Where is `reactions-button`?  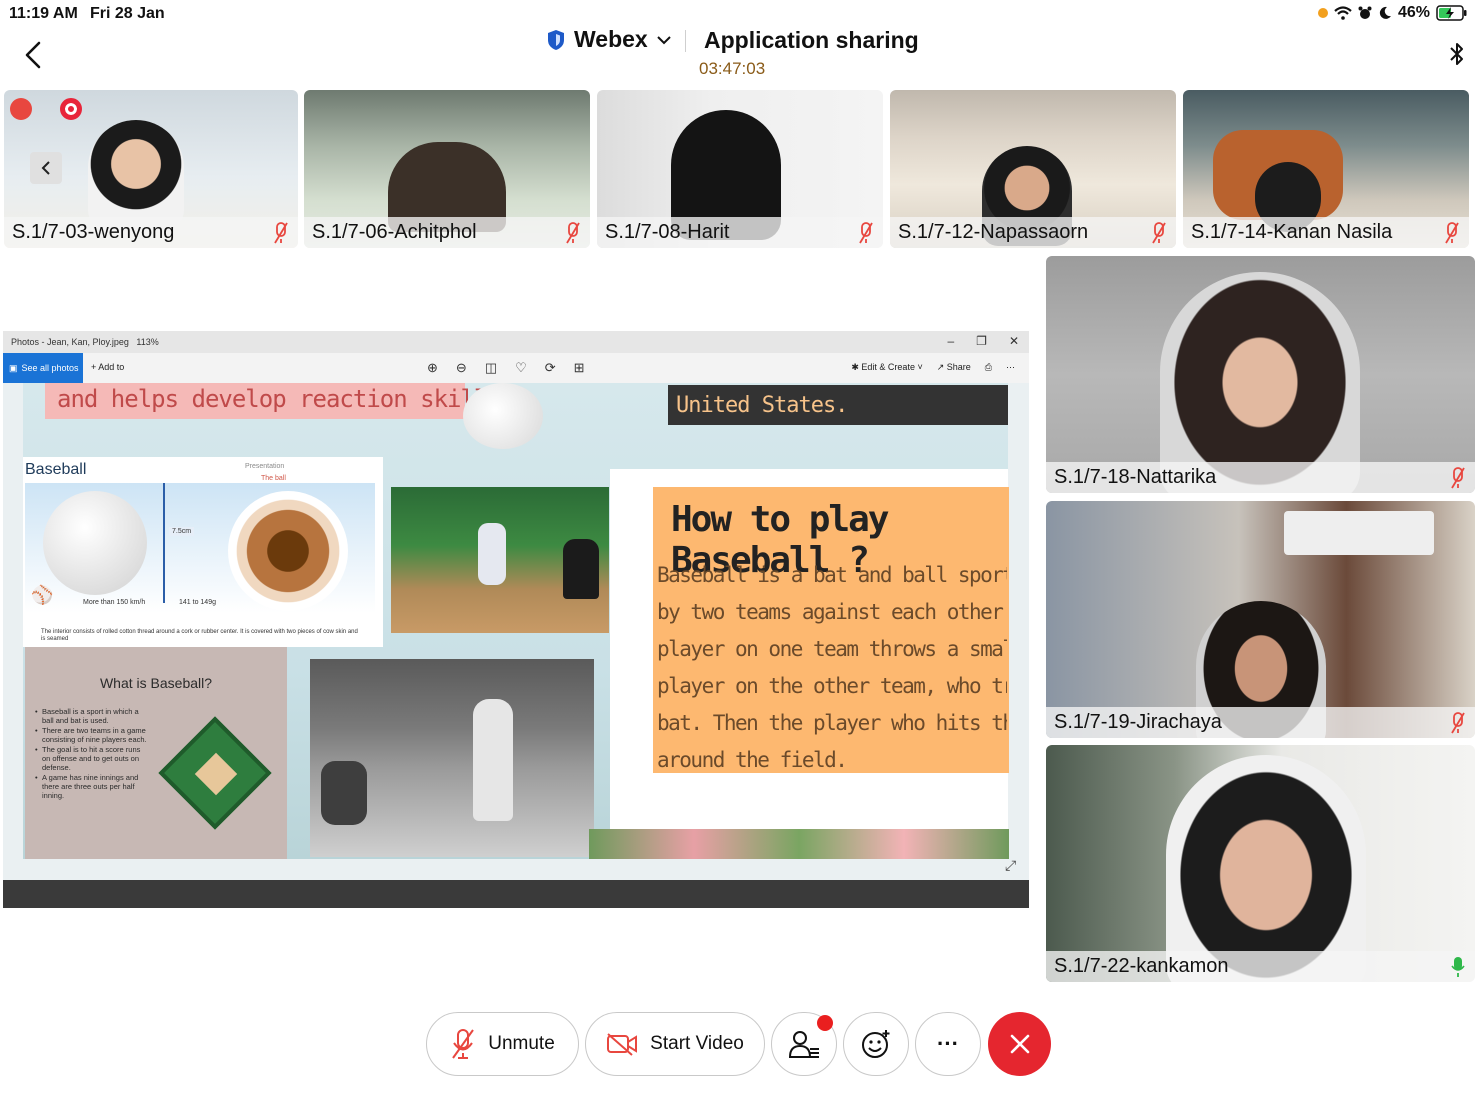 reactions-button is located at coordinates (876, 1044).